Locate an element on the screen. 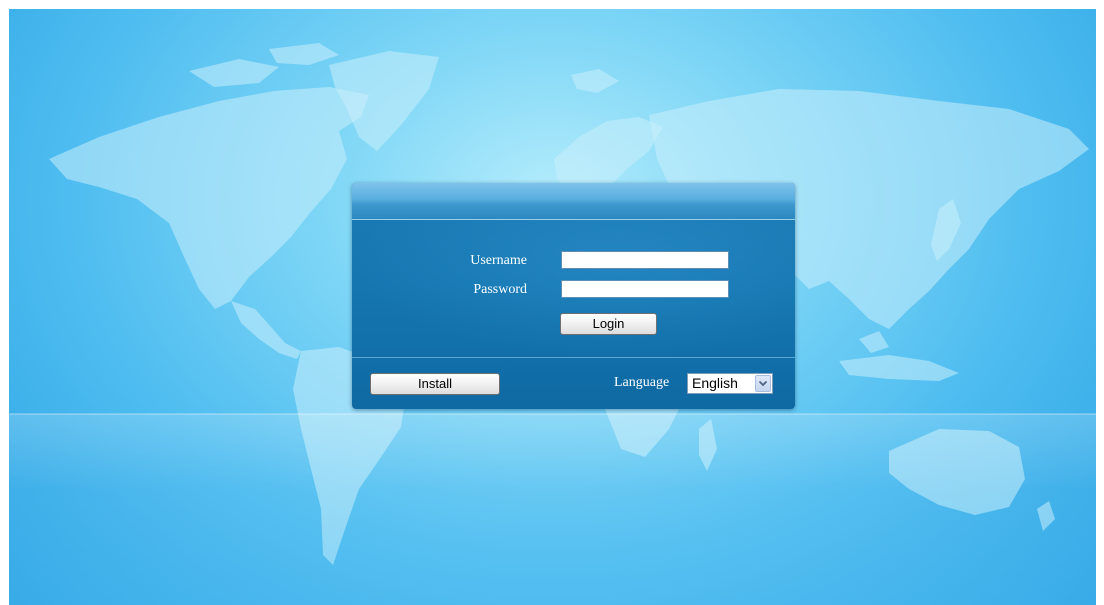 Image resolution: width=1104 pixels, height=605 pixels. login-button: Login is located at coordinates (608, 324).